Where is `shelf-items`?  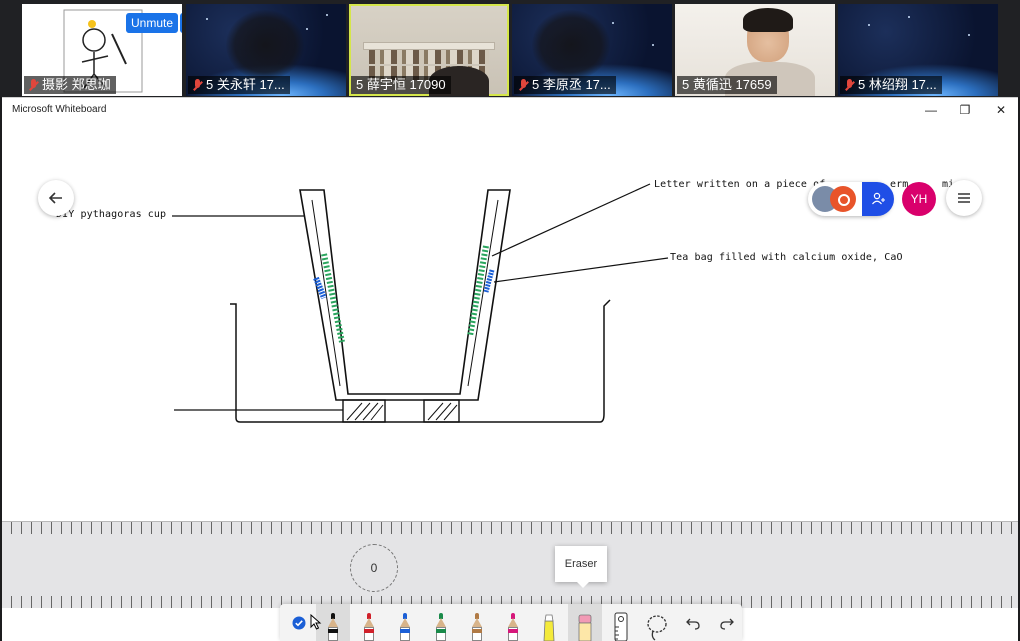 shelf-items is located at coordinates (429, 57).